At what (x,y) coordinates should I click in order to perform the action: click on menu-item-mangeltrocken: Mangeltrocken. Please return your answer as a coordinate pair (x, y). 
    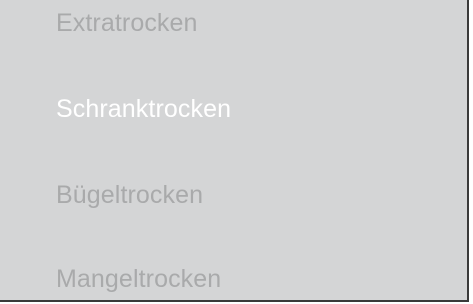
    Looking at the image, I should click on (138, 279).